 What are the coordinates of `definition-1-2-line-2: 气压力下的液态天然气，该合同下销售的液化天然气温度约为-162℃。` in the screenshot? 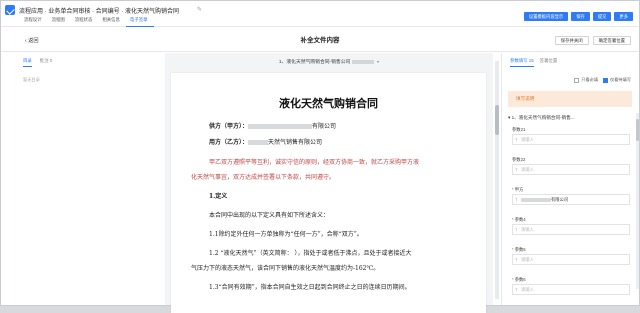 It's located at (285, 268).